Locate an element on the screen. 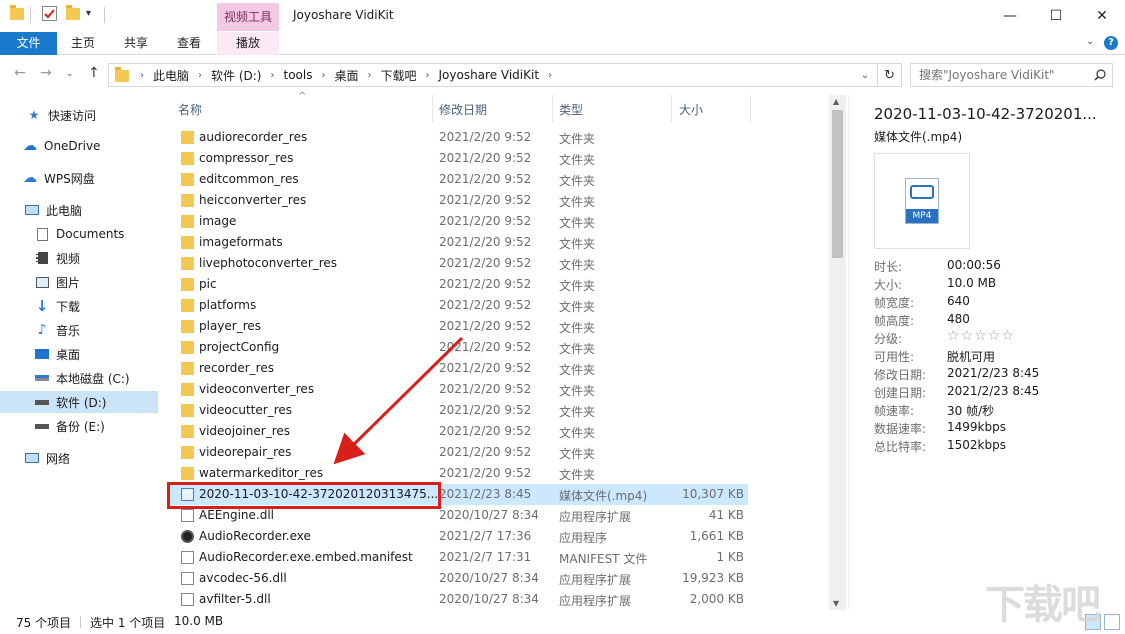 The height and width of the screenshot is (634, 1125). sort-ascending-icon: ^ is located at coordinates (302, 96).